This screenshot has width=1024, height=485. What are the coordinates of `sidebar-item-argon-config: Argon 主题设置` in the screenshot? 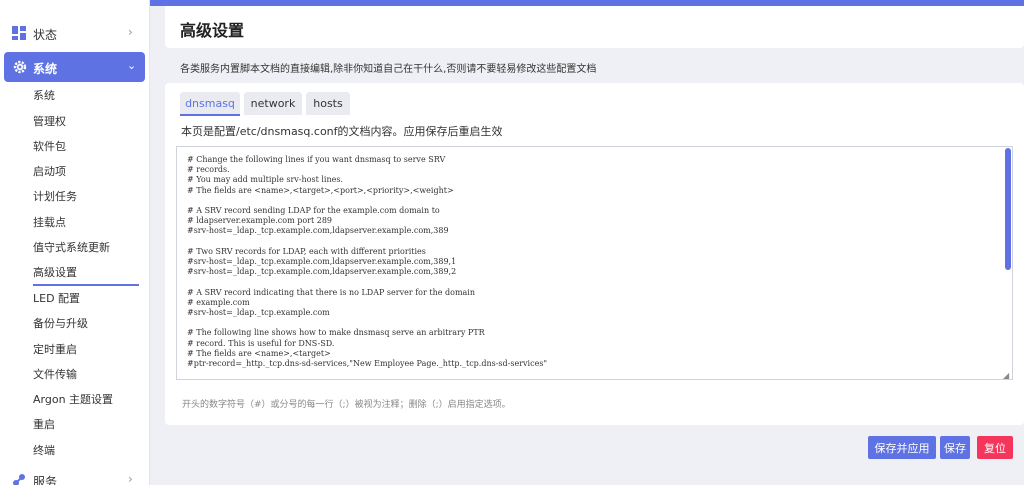 It's located at (88, 400).